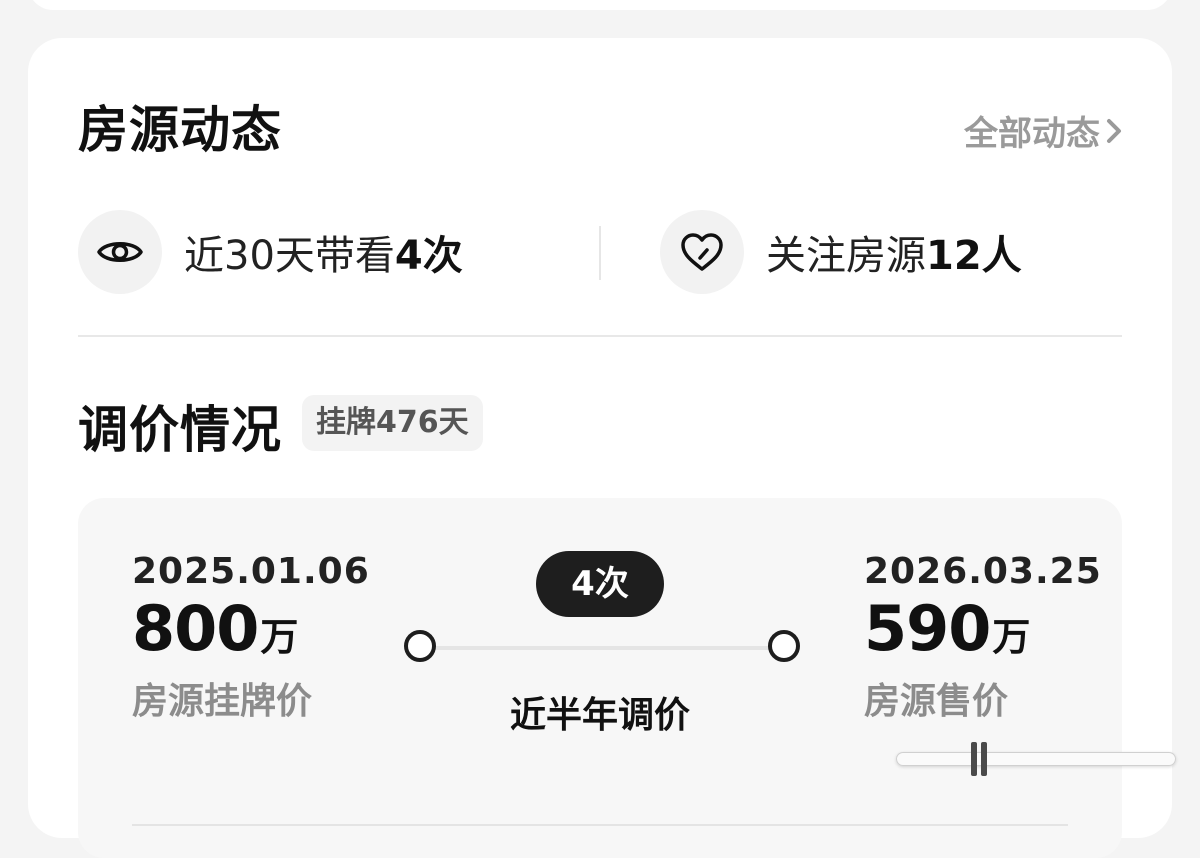  I want to click on price-timeline-line, so click(599, 648).